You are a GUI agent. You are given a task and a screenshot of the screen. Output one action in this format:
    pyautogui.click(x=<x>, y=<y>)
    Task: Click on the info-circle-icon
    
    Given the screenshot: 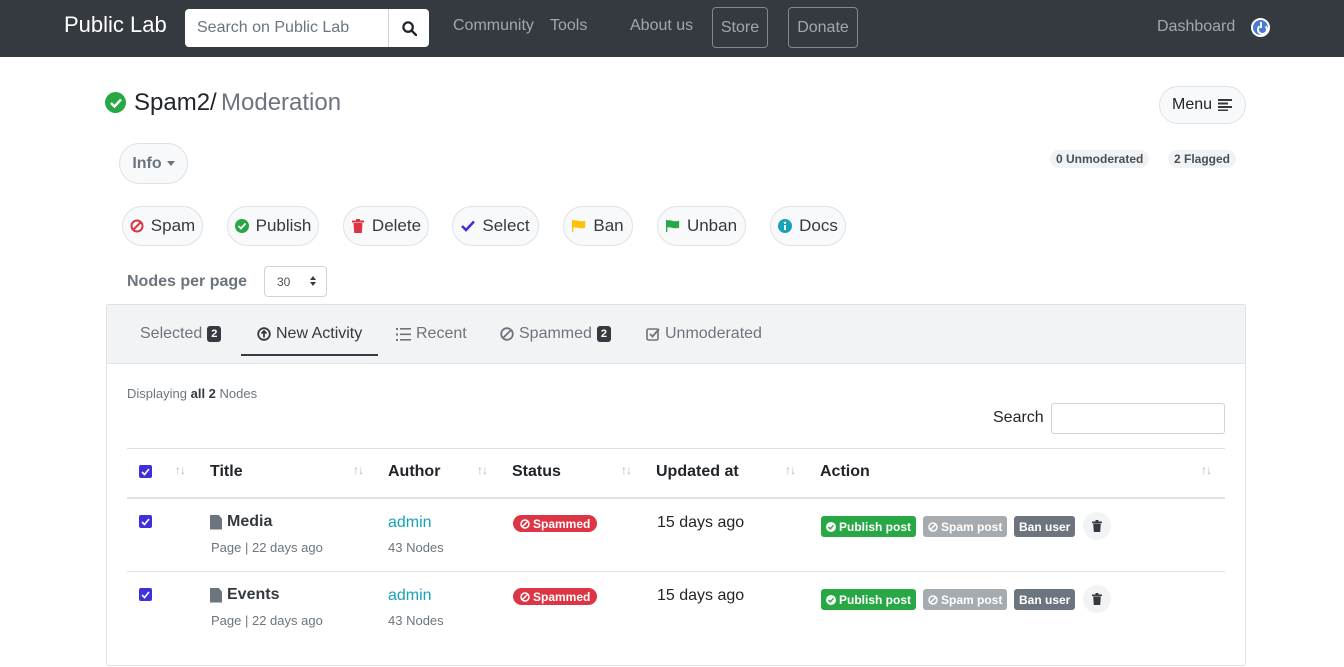 What is the action you would take?
    pyautogui.click(x=785, y=226)
    